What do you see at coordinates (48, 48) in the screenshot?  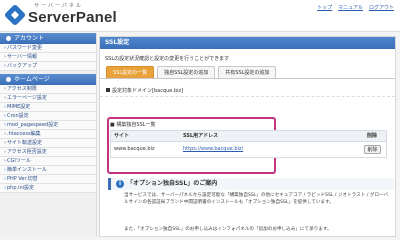 I see `sidebar-item-password: ›パスワード変更` at bounding box center [48, 48].